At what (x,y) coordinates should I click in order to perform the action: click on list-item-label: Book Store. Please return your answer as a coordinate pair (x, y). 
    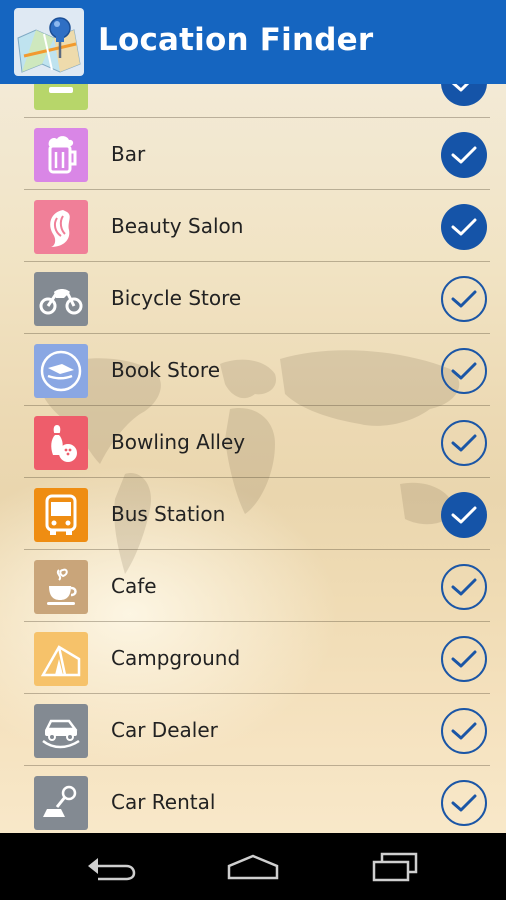
    Looking at the image, I should click on (165, 370).